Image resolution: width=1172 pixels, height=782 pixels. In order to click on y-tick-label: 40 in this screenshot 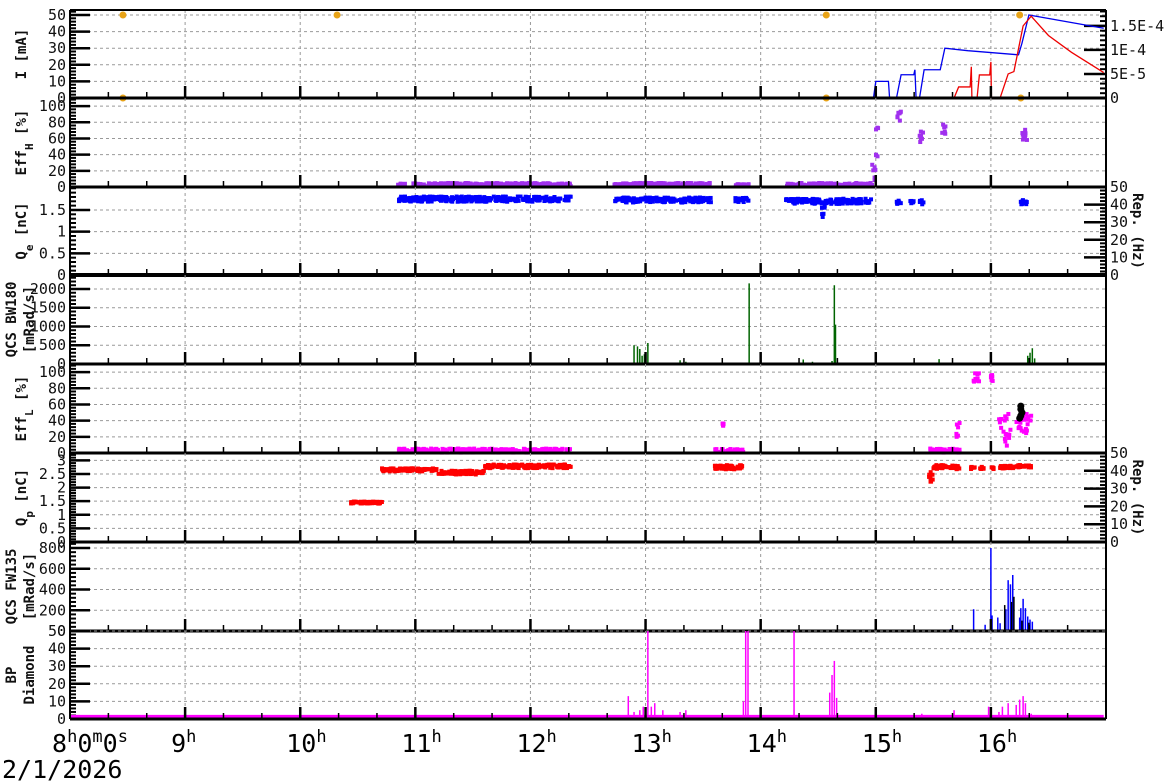, I will do `click(57, 155)`.